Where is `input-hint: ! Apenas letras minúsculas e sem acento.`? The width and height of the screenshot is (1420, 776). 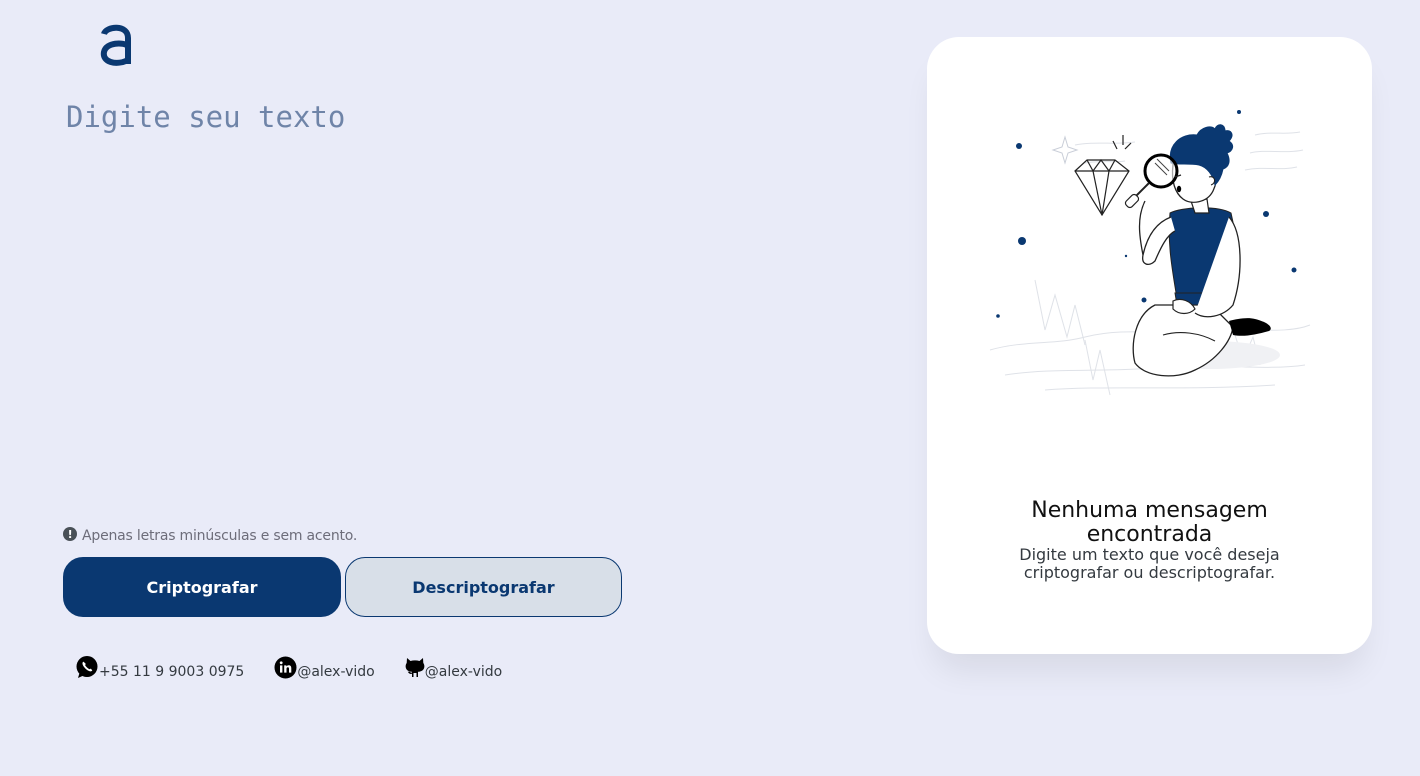
input-hint: ! Apenas letras minúsculas e sem acento. is located at coordinates (210, 535).